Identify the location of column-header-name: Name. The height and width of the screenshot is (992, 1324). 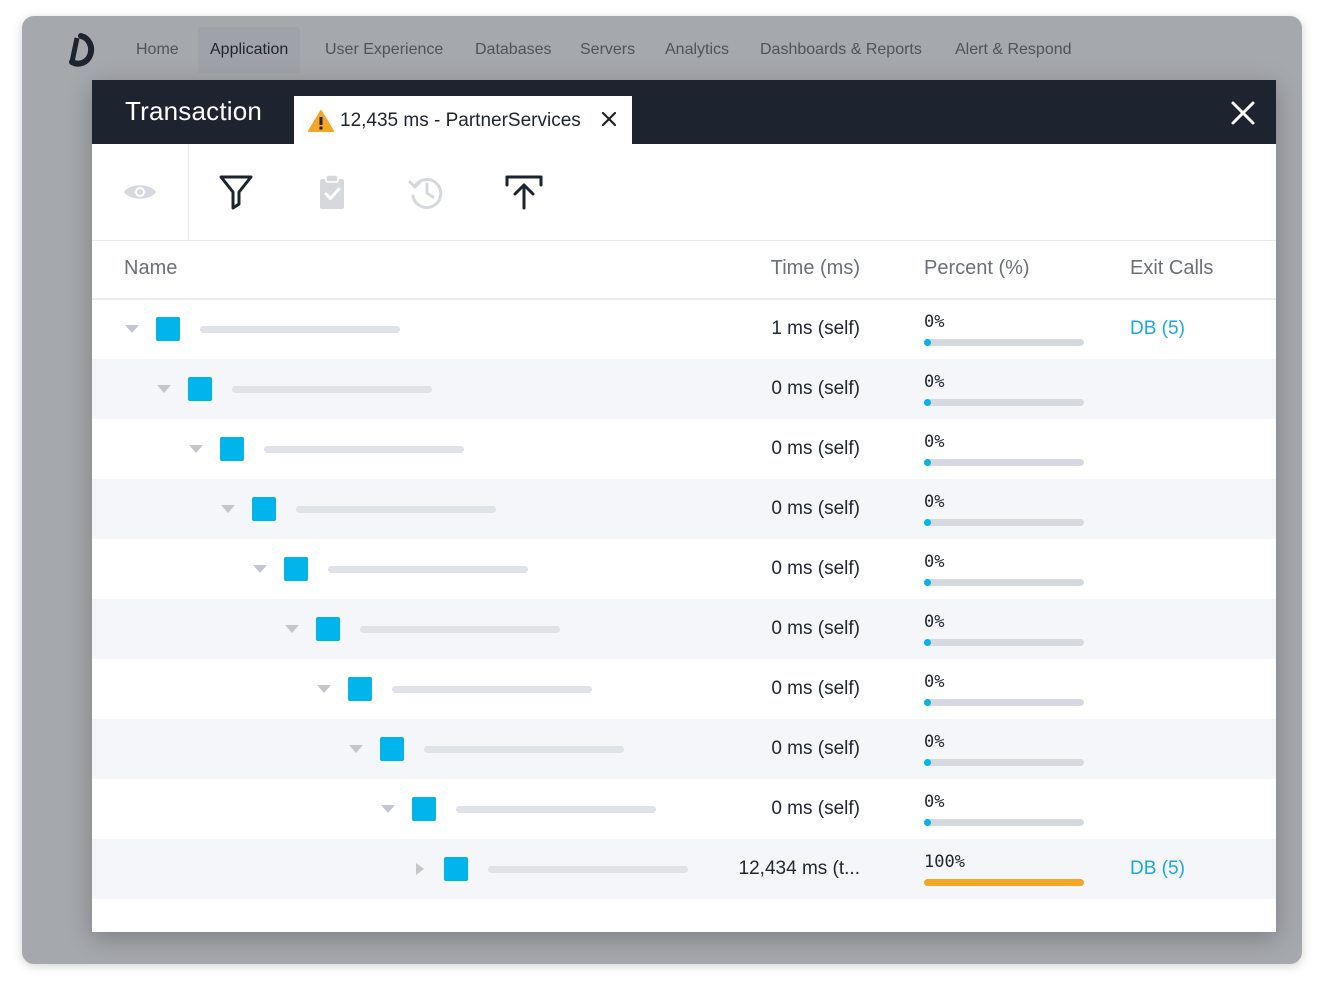
(150, 268).